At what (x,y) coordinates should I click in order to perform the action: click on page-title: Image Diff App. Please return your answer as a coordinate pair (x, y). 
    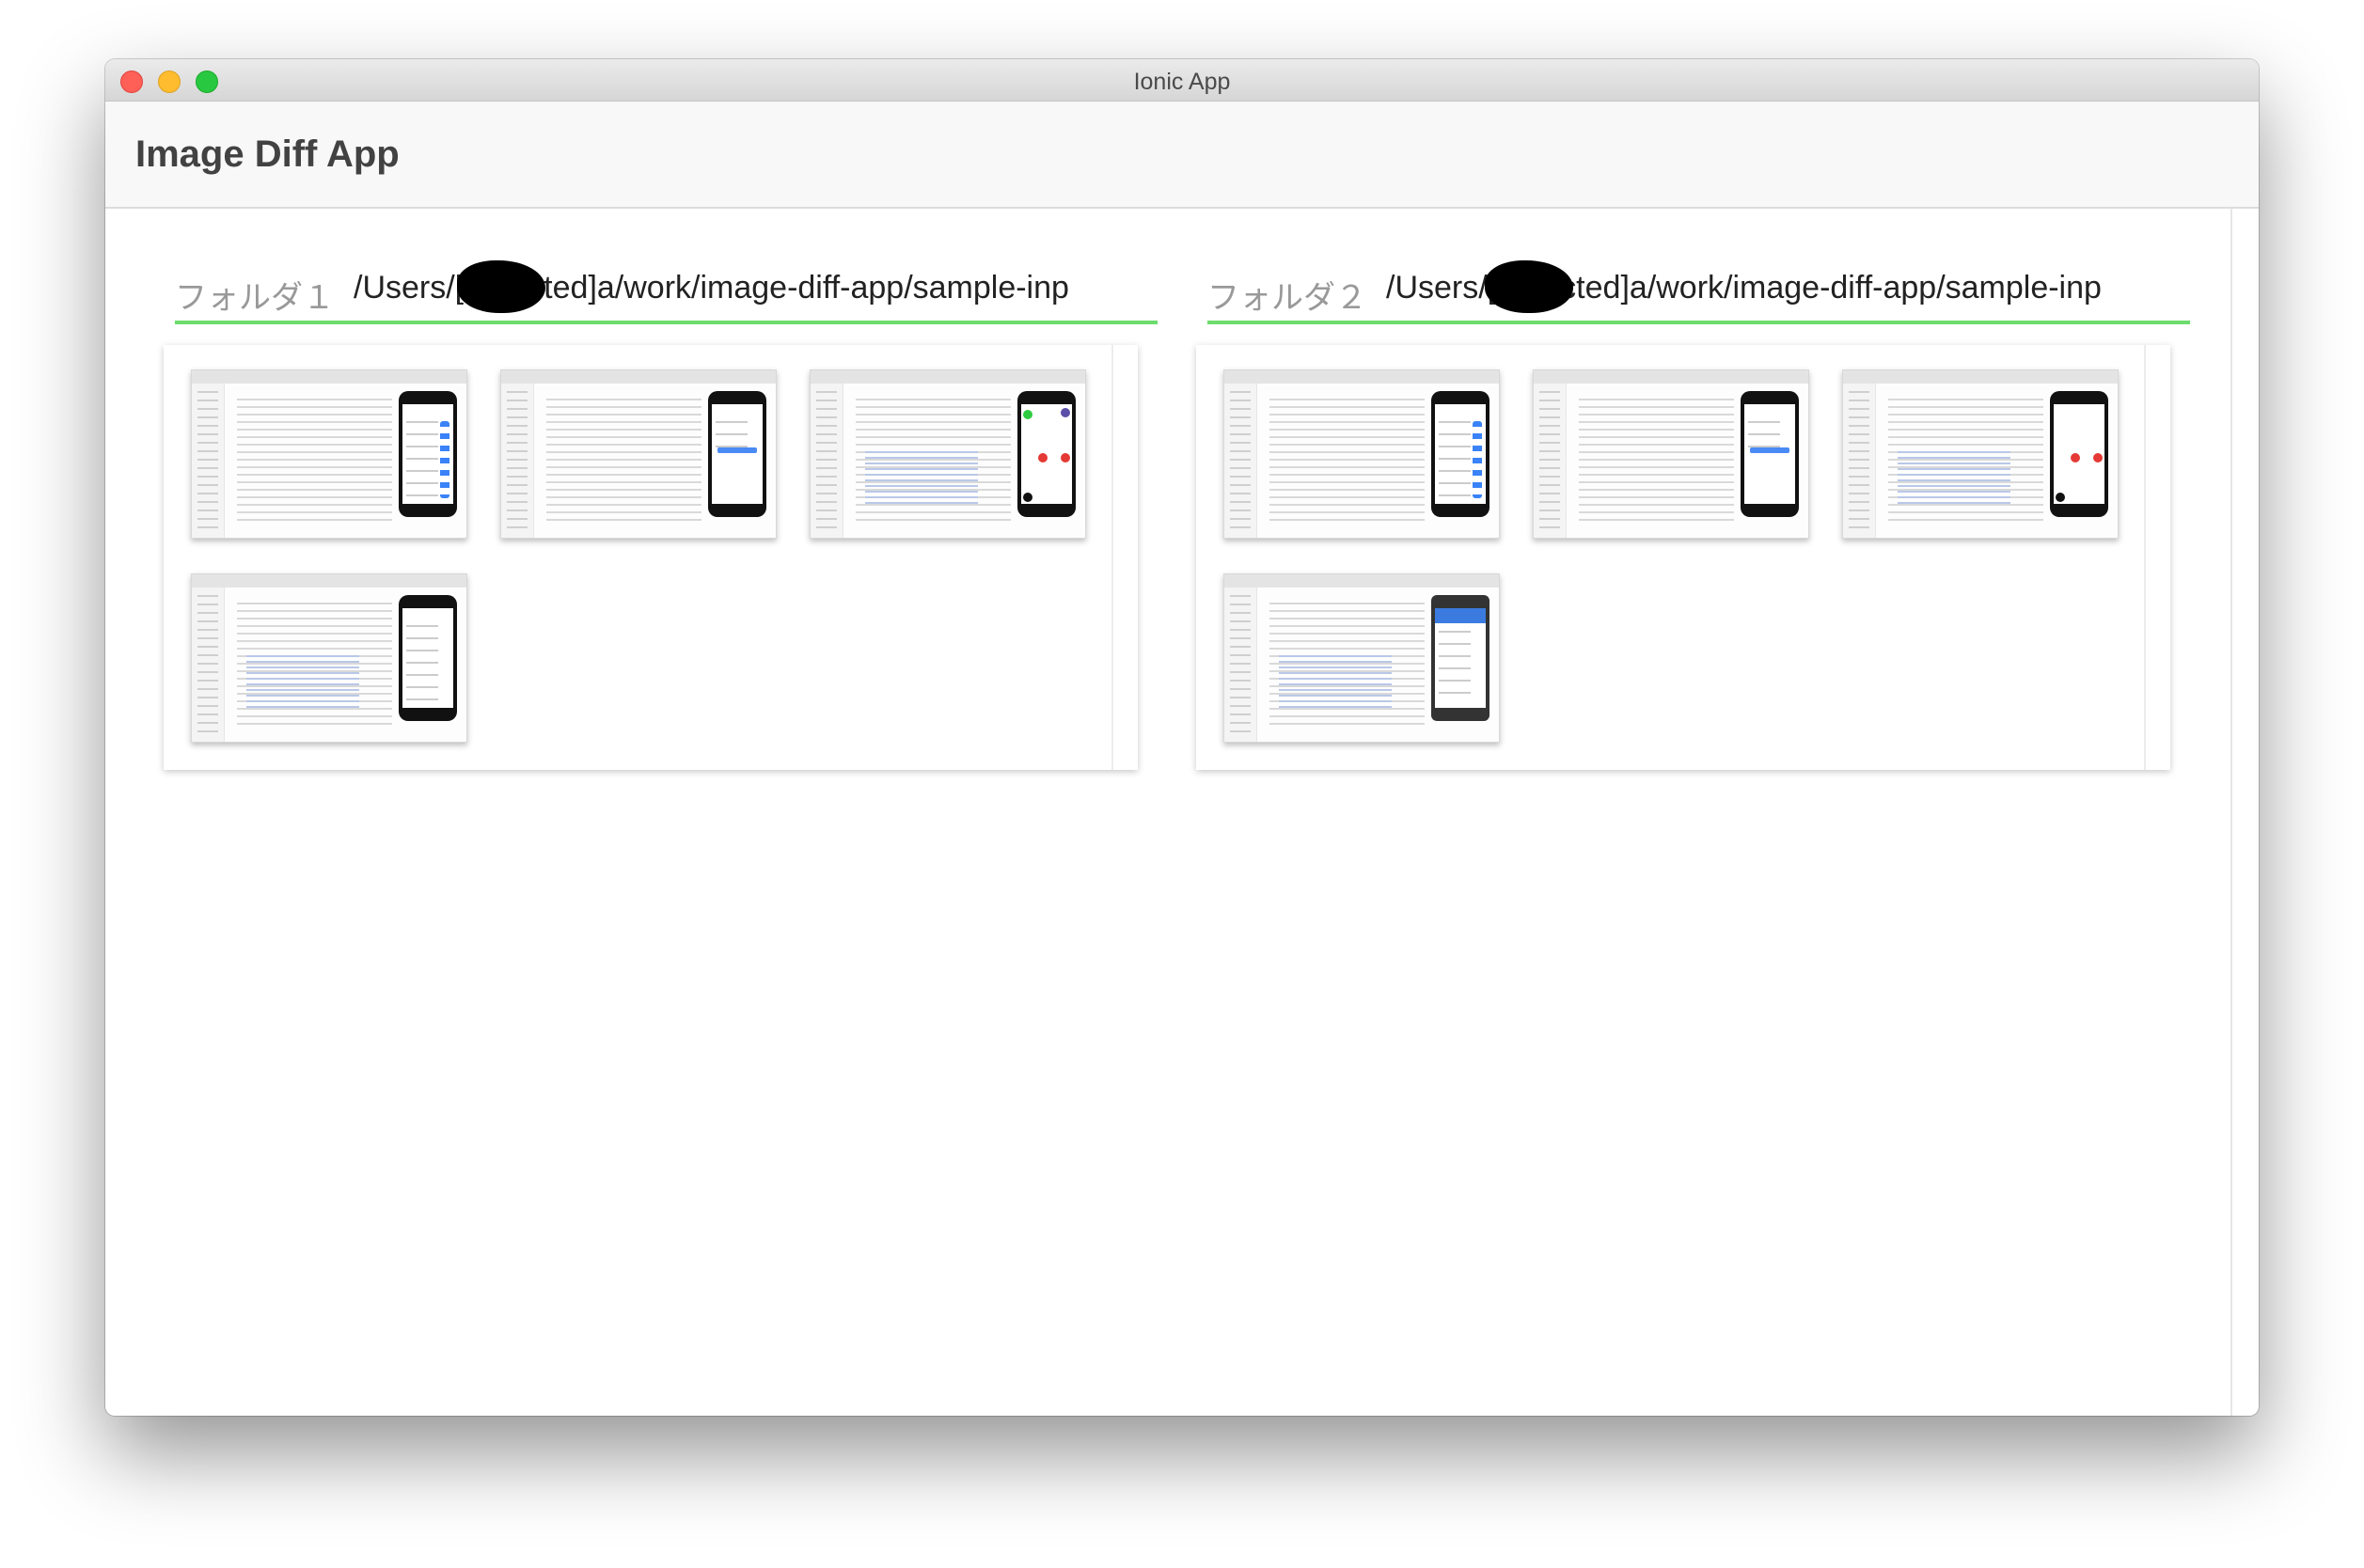
    Looking at the image, I should click on (267, 154).